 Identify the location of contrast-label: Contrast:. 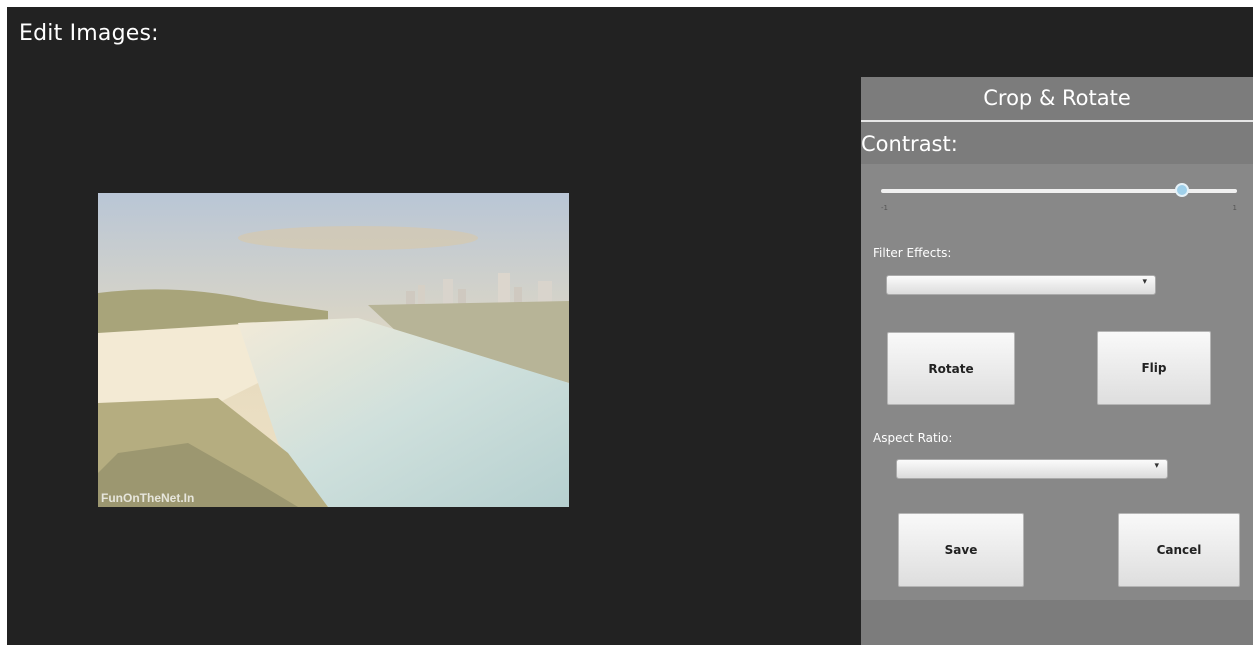
(909, 144).